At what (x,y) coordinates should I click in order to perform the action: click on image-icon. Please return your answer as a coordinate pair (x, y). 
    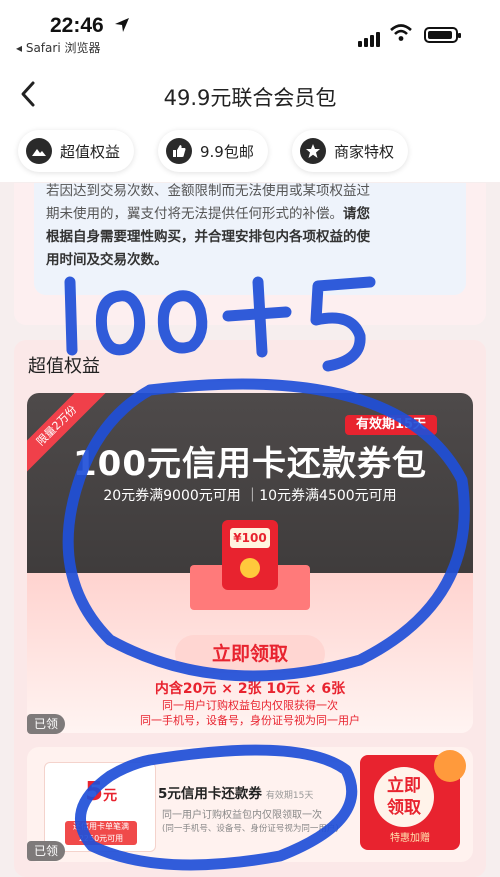
    Looking at the image, I should click on (39, 151).